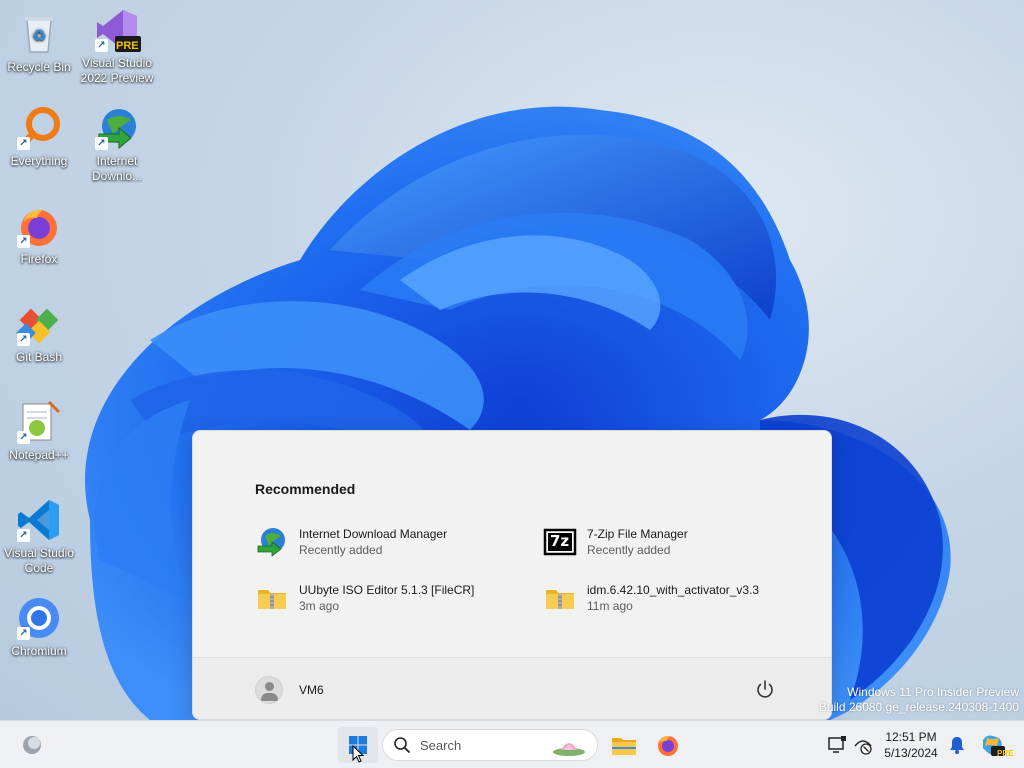 The width and height of the screenshot is (1024, 768). Describe the element at coordinates (957, 745) in the screenshot. I see `bell-icon` at that location.